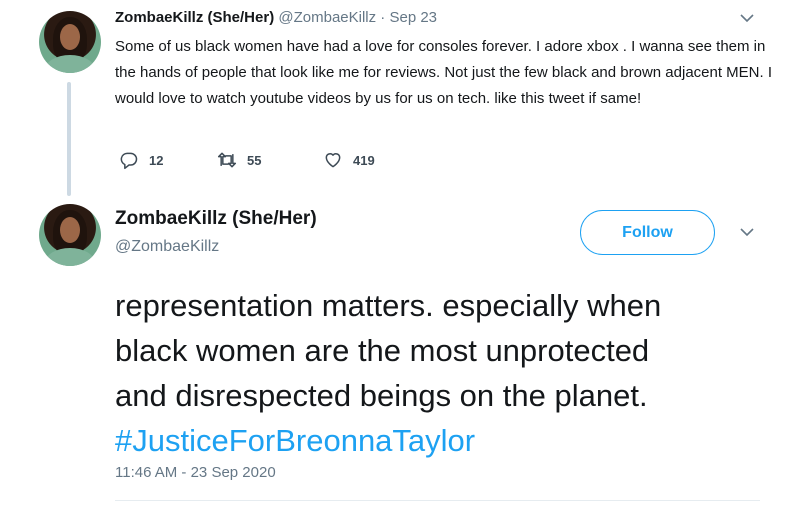 This screenshot has width=800, height=505. I want to click on divider, so click(437, 500).